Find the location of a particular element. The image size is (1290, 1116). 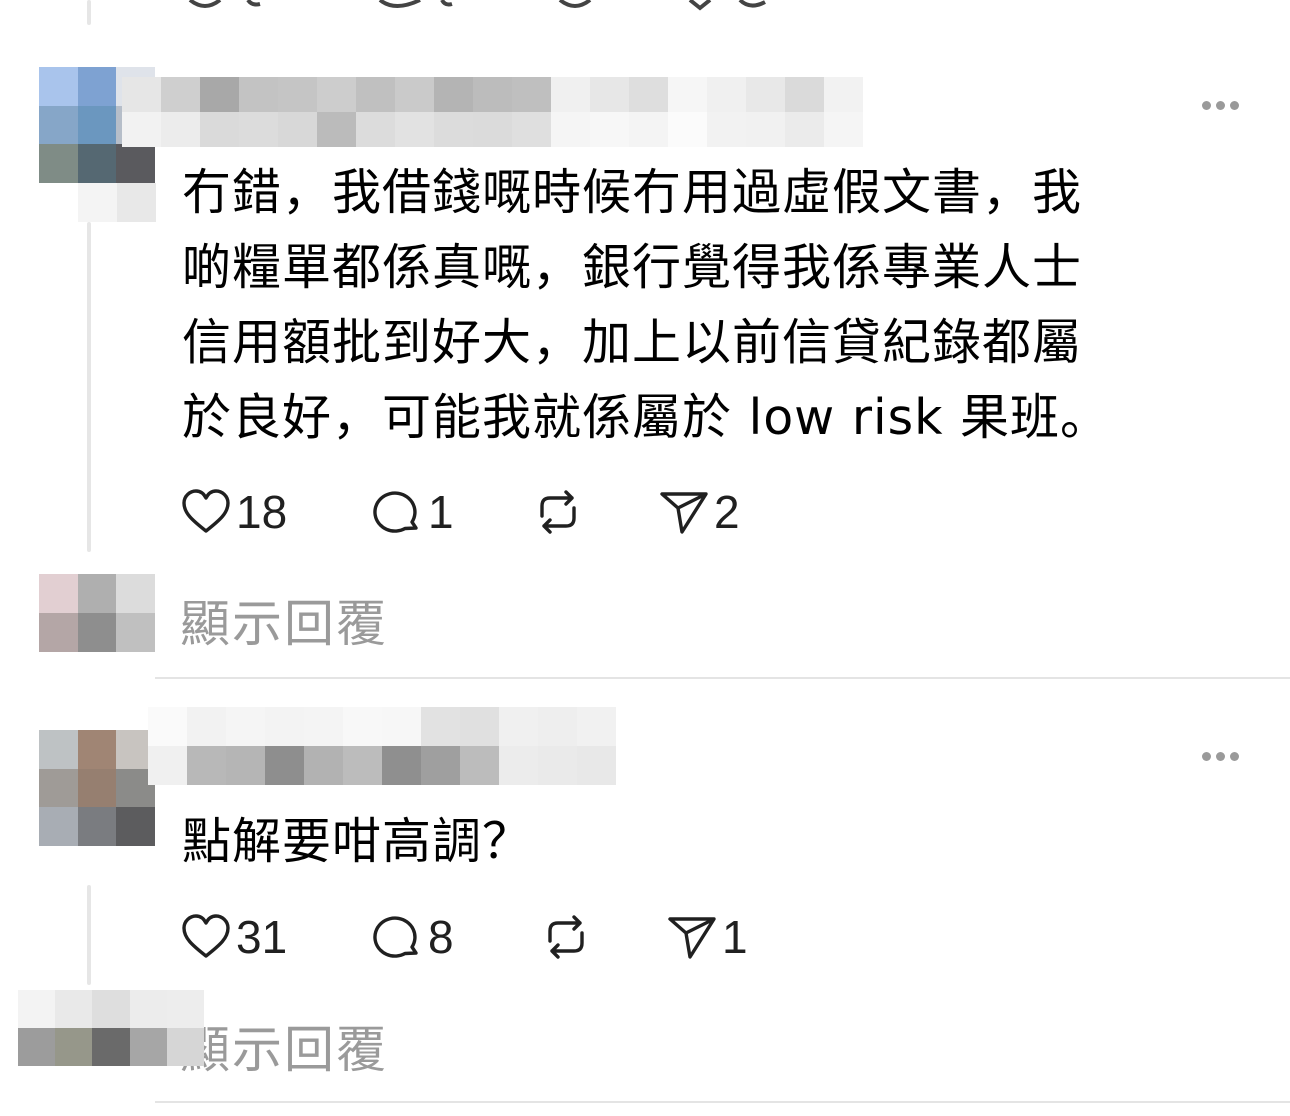

share-count-1: 2 is located at coordinates (727, 512).